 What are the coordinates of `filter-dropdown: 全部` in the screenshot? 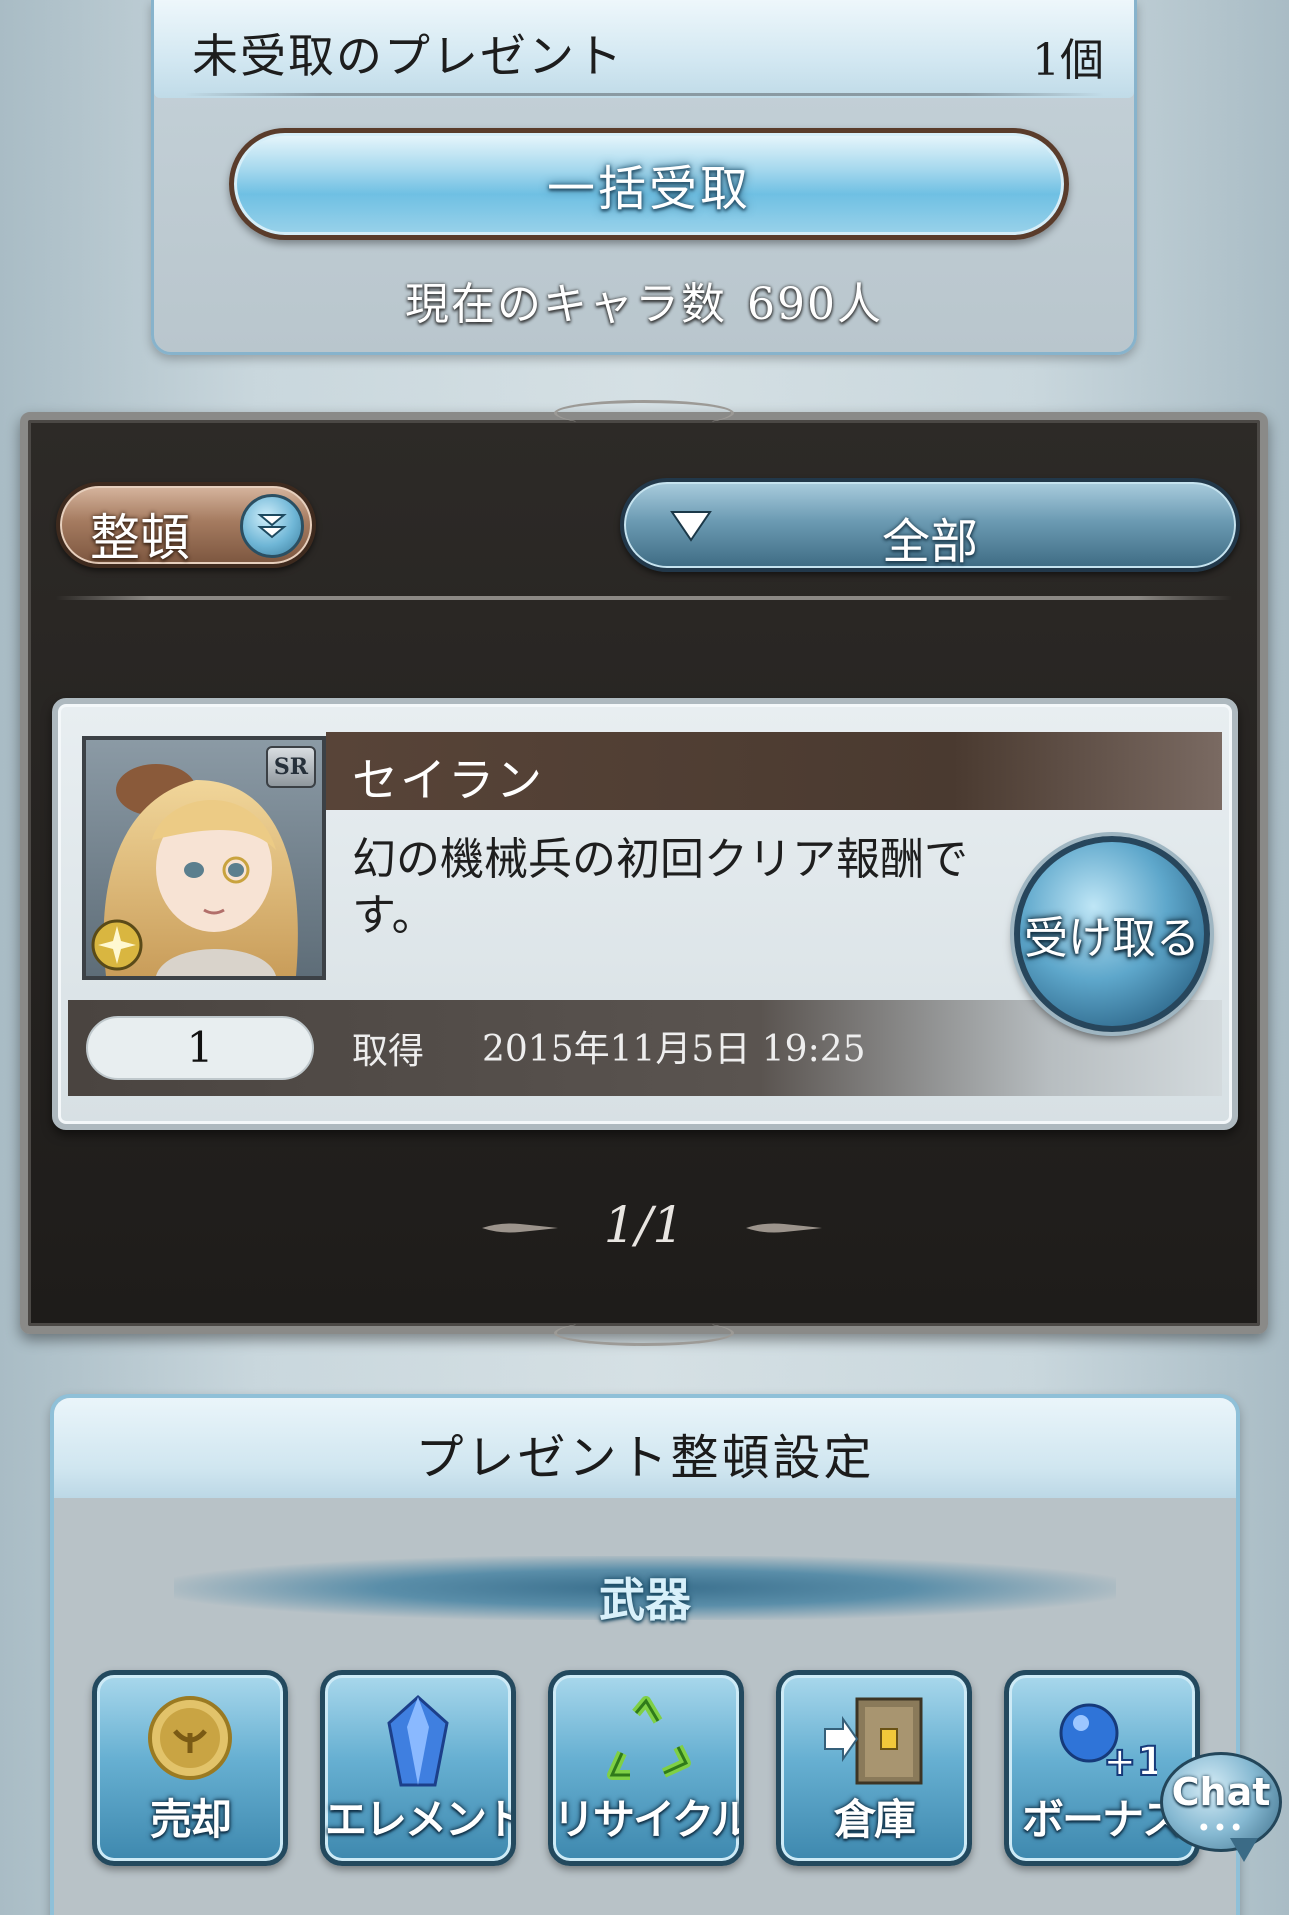 It's located at (930, 525).